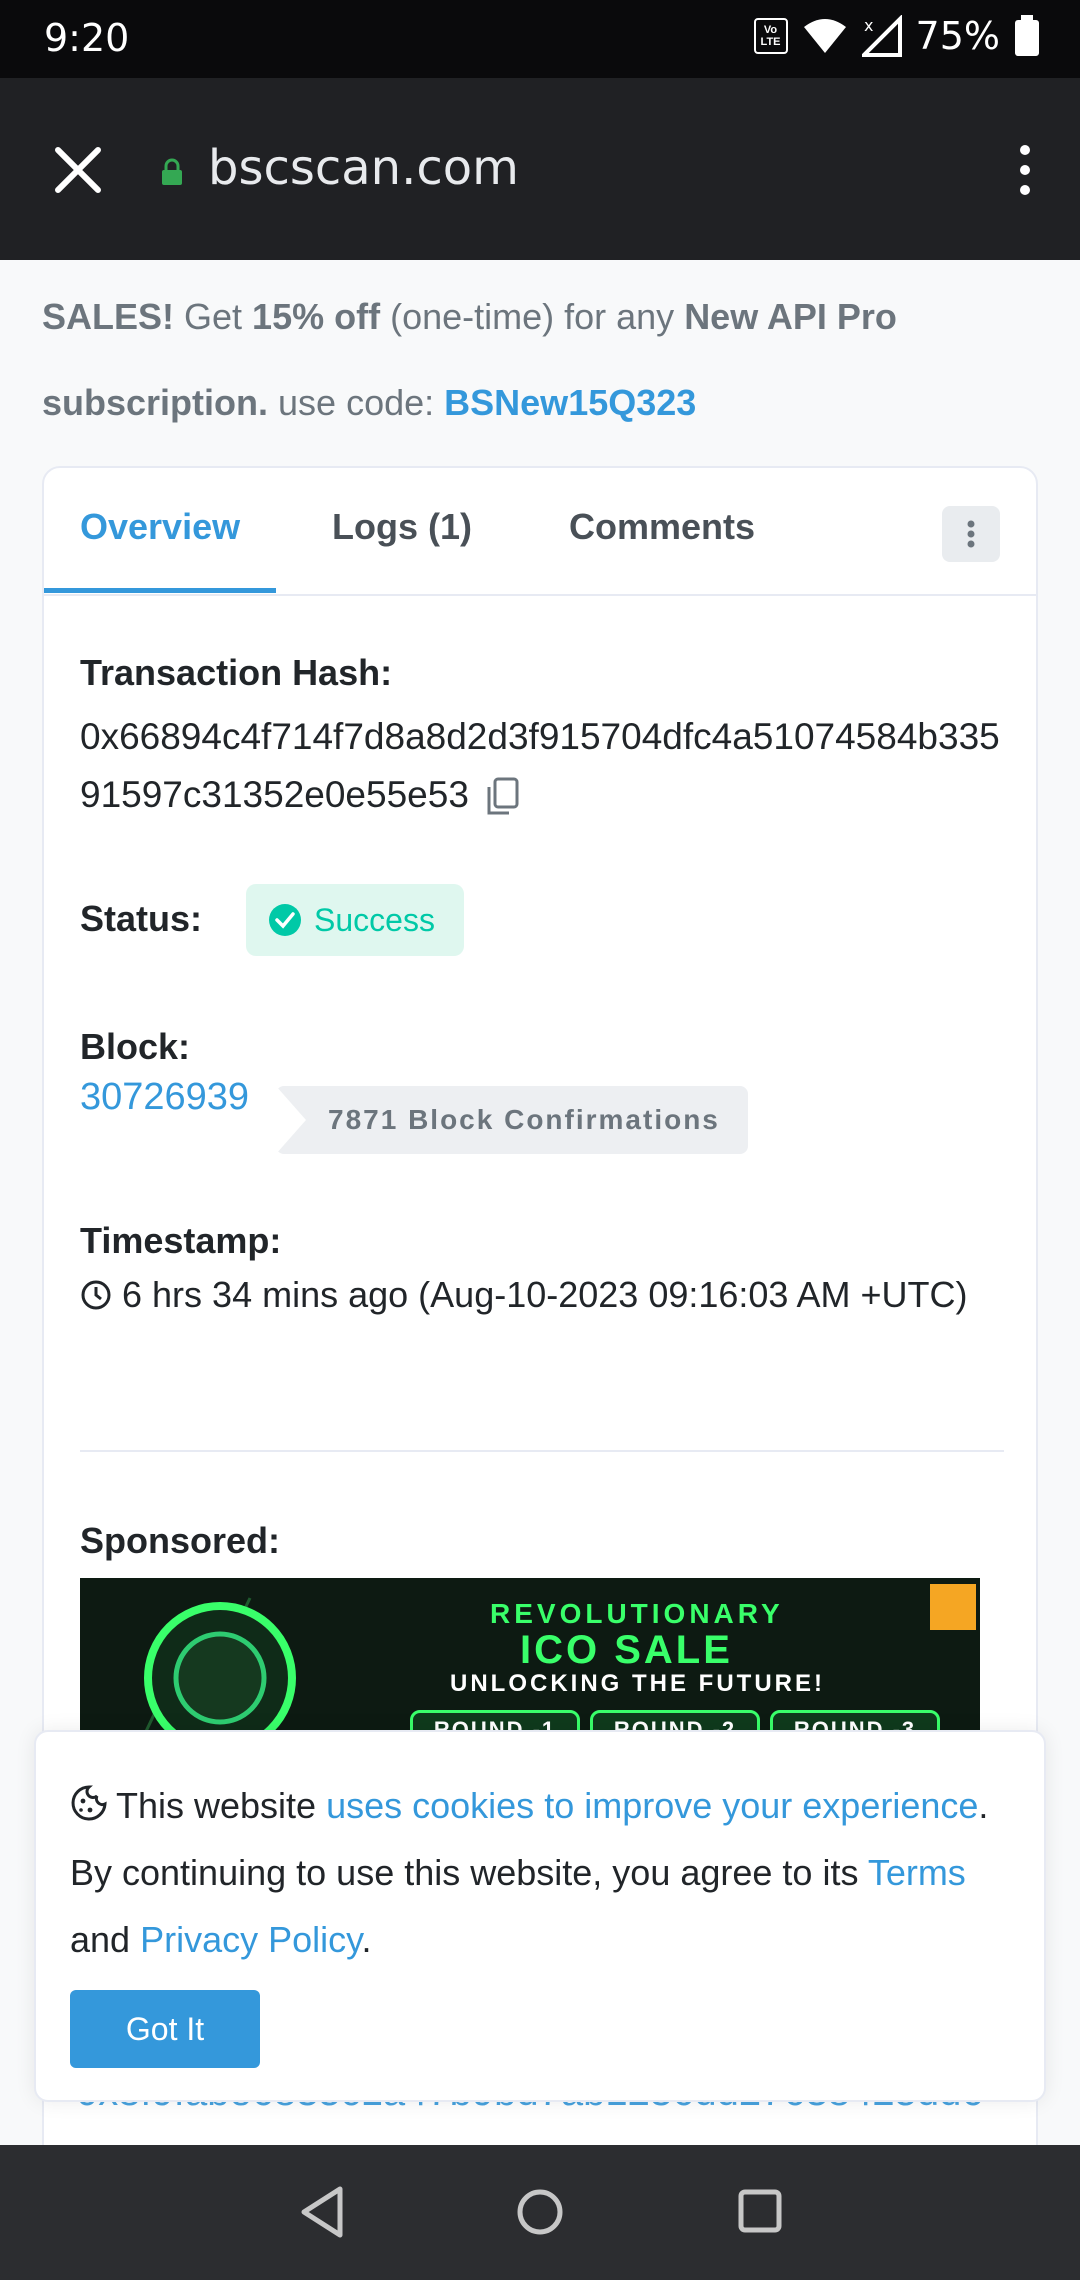  What do you see at coordinates (662, 527) in the screenshot?
I see `tab-comments: Comments` at bounding box center [662, 527].